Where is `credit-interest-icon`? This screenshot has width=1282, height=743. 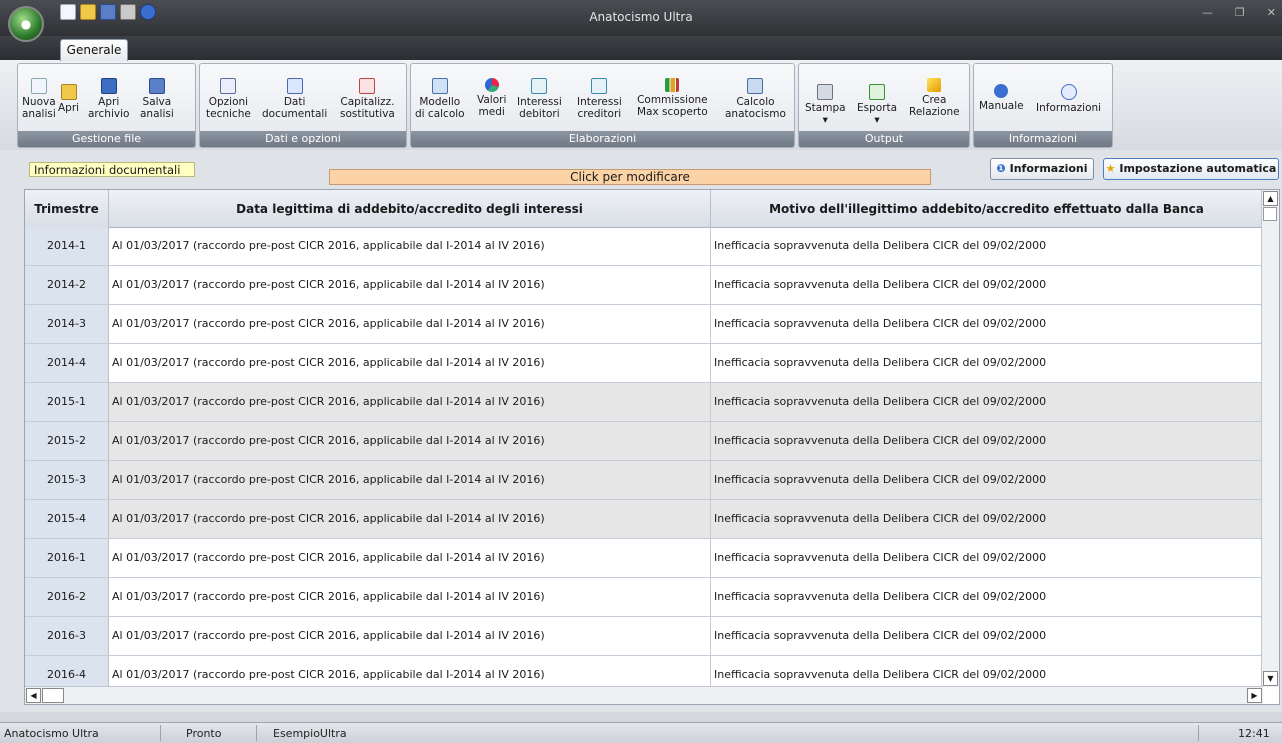 credit-interest-icon is located at coordinates (599, 86).